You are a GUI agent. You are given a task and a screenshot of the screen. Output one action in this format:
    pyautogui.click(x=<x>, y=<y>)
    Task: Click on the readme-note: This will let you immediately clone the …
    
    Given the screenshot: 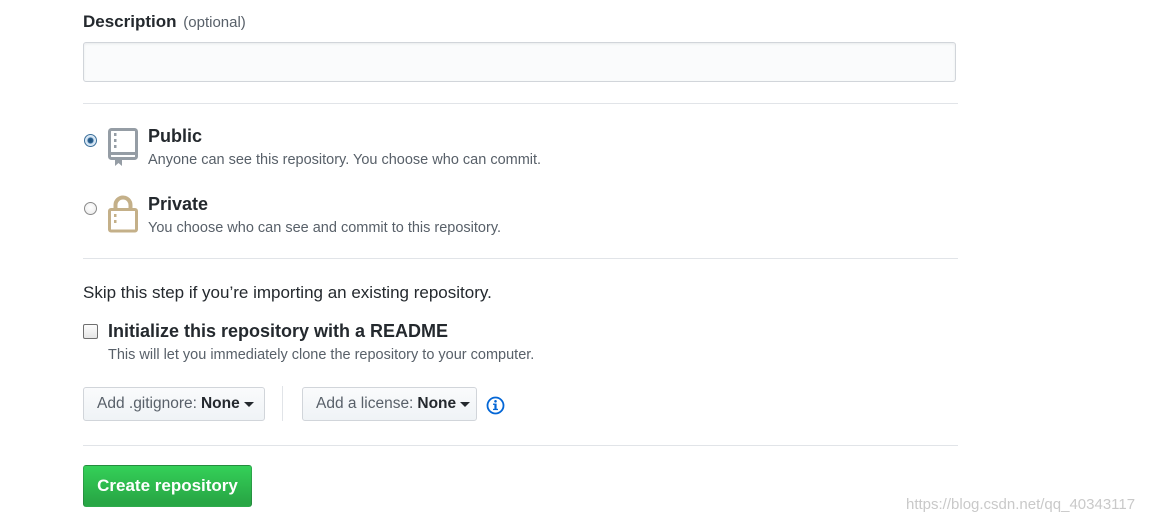 What is the action you would take?
    pyautogui.click(x=321, y=355)
    